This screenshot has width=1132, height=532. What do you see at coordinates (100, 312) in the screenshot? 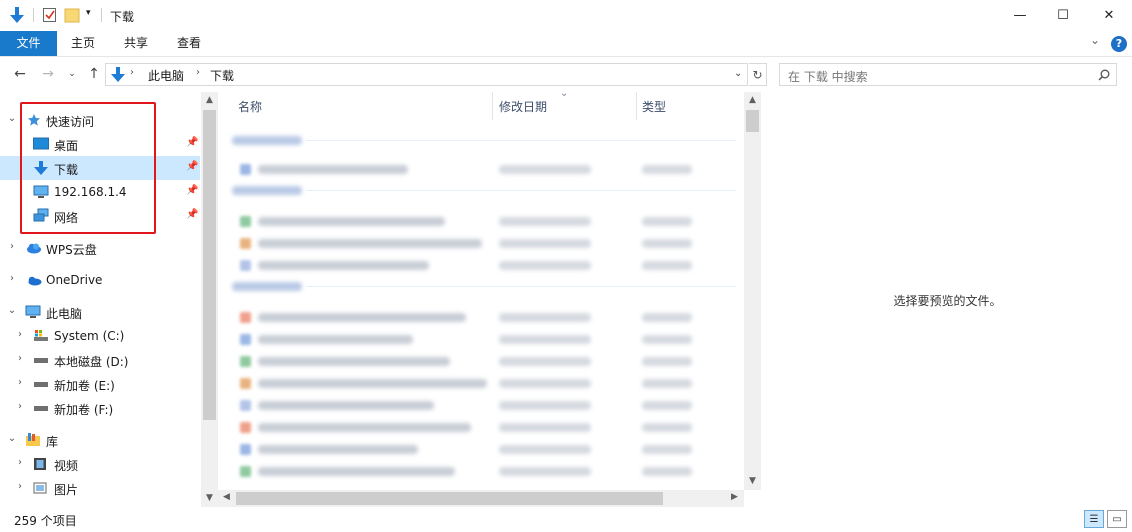
I see `nav-this-pc: ⌄ 此电脑` at bounding box center [100, 312].